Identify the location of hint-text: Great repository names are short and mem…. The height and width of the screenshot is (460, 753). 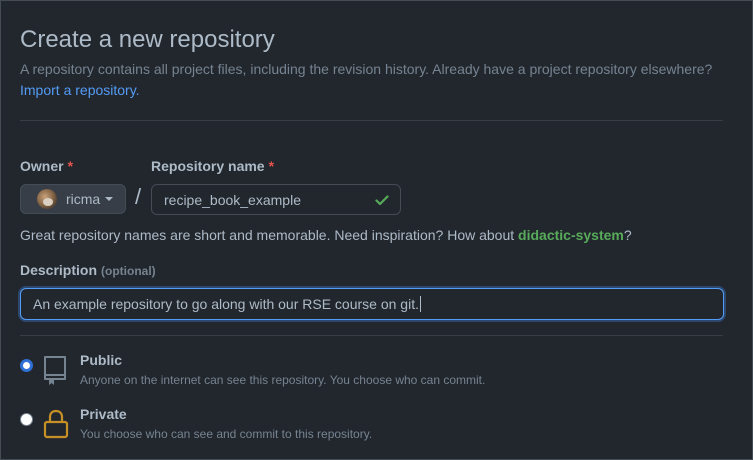
(269, 235).